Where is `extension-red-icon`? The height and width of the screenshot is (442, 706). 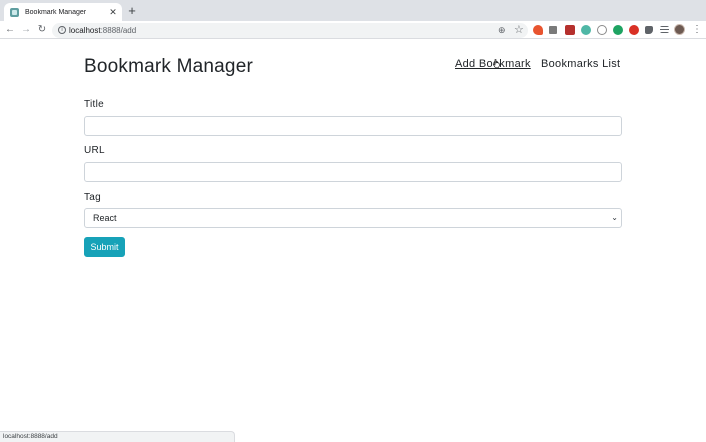
extension-red-icon is located at coordinates (538, 30).